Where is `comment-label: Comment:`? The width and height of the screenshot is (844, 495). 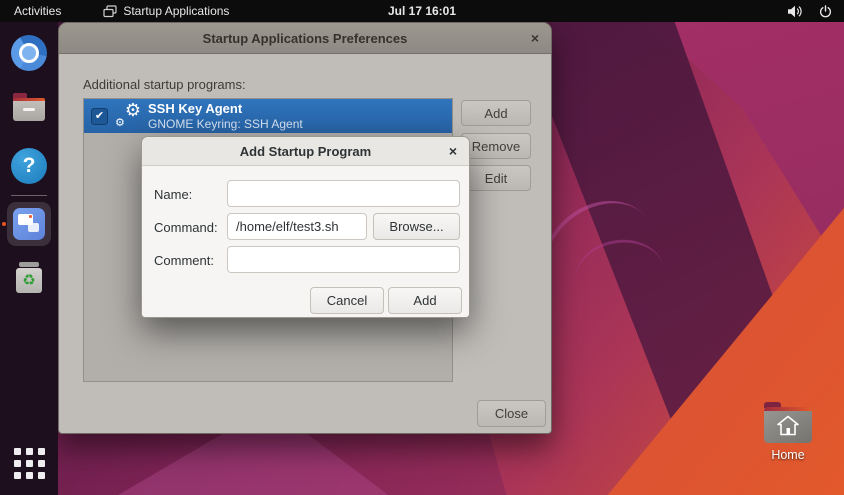 comment-label: Comment: is located at coordinates (184, 260).